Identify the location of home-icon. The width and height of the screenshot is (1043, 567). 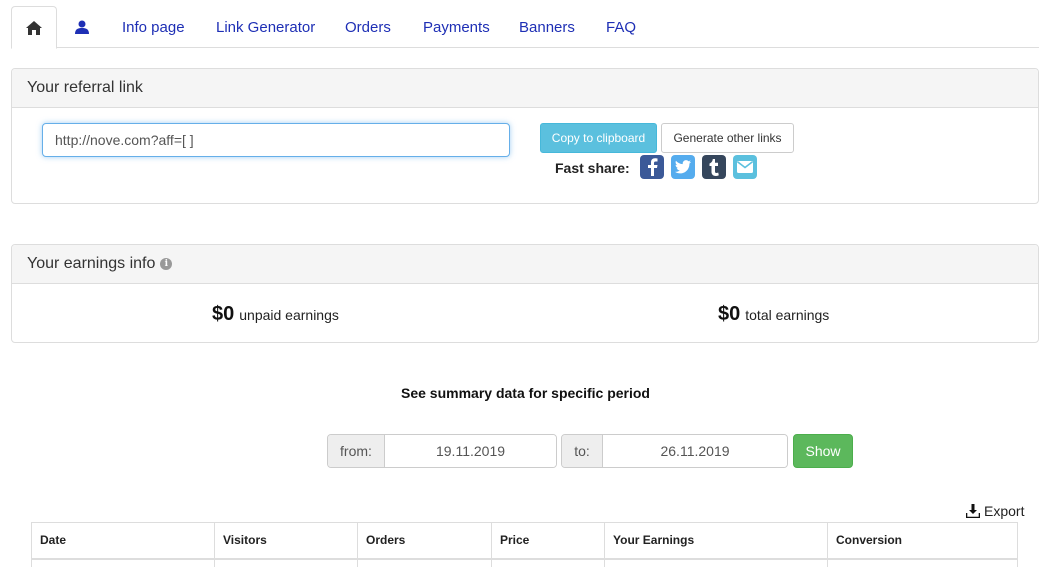
(34, 27).